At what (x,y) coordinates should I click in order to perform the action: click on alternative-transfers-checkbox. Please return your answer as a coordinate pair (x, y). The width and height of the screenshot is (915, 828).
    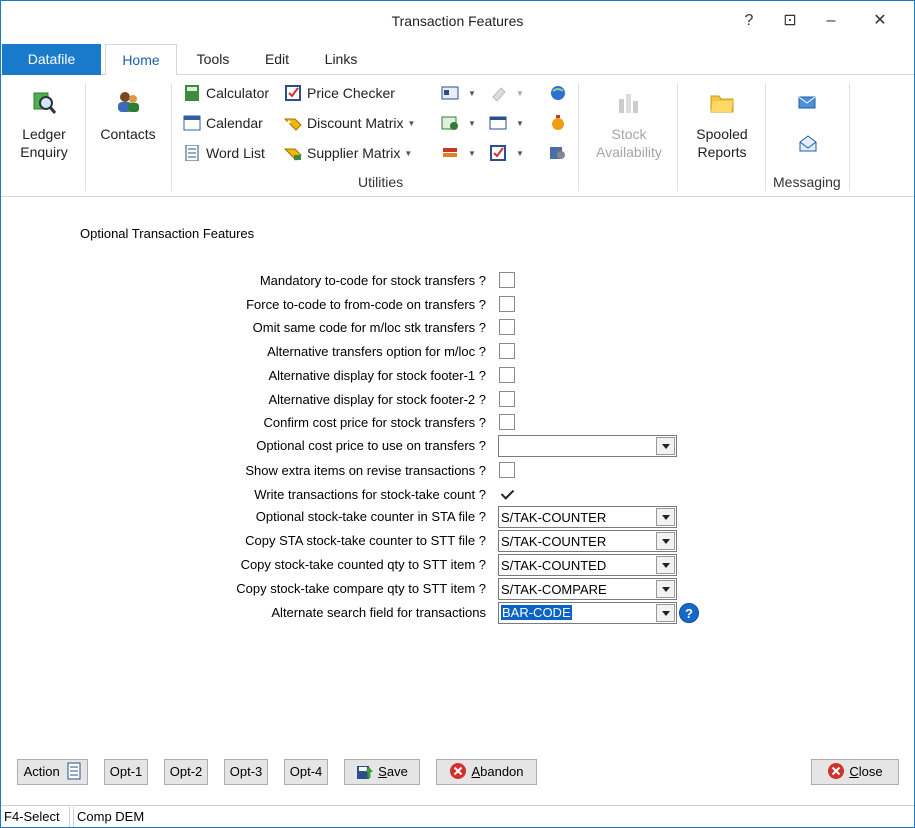
    Looking at the image, I should click on (507, 351).